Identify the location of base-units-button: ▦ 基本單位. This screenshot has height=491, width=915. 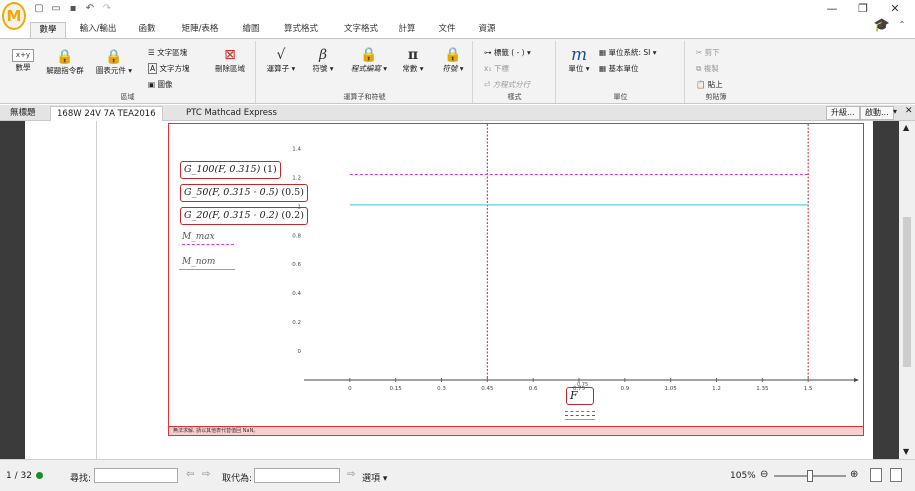
(618, 68).